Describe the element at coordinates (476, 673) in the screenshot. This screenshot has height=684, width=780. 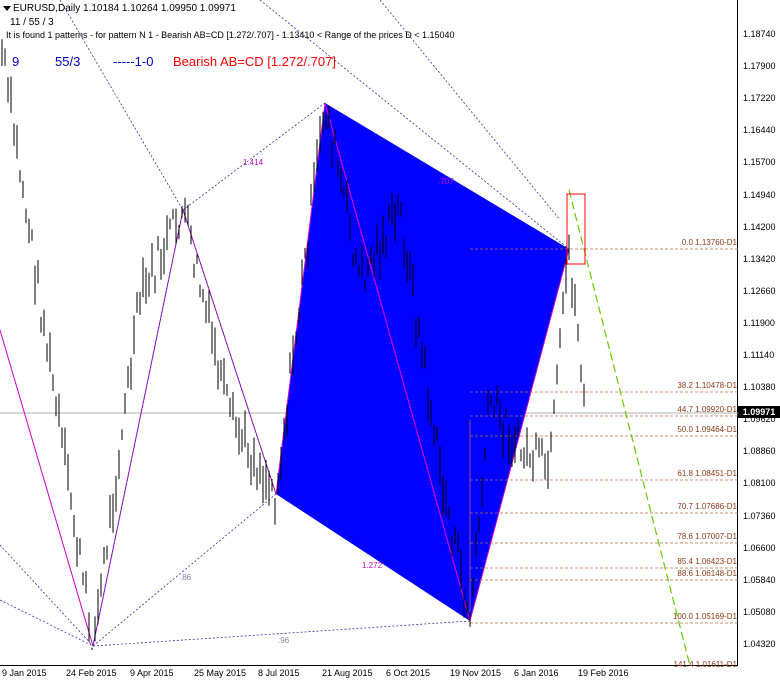
I see `time-tick: 19 Nov 2015` at that location.